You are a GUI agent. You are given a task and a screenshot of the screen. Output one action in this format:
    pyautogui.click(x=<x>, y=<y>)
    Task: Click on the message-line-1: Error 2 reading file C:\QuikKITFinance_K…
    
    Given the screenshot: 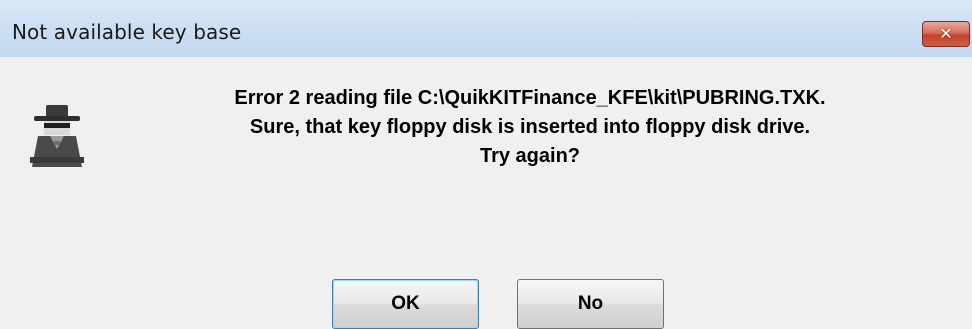 What is the action you would take?
    pyautogui.click(x=530, y=98)
    